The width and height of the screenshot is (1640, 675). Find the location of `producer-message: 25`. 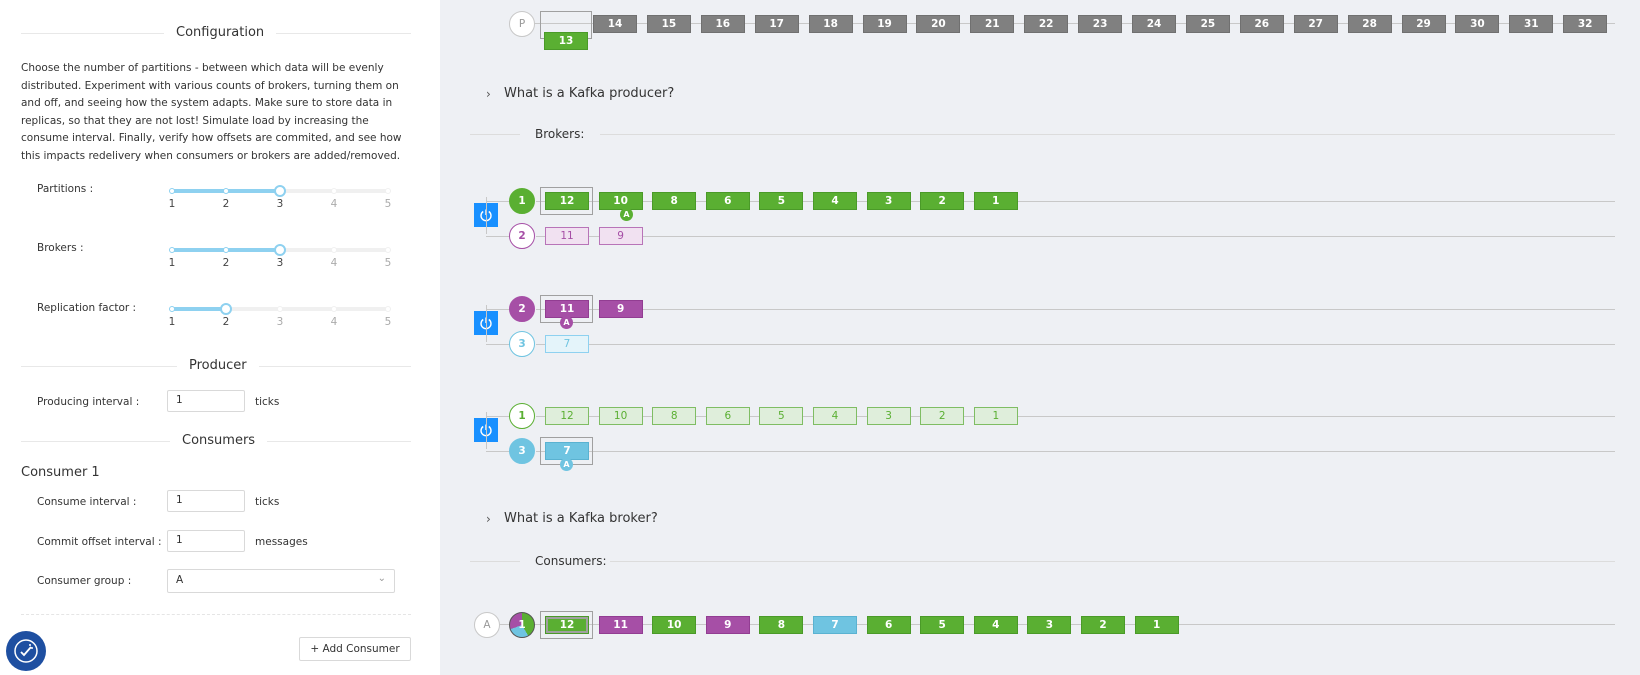

producer-message: 25 is located at coordinates (1207, 24).